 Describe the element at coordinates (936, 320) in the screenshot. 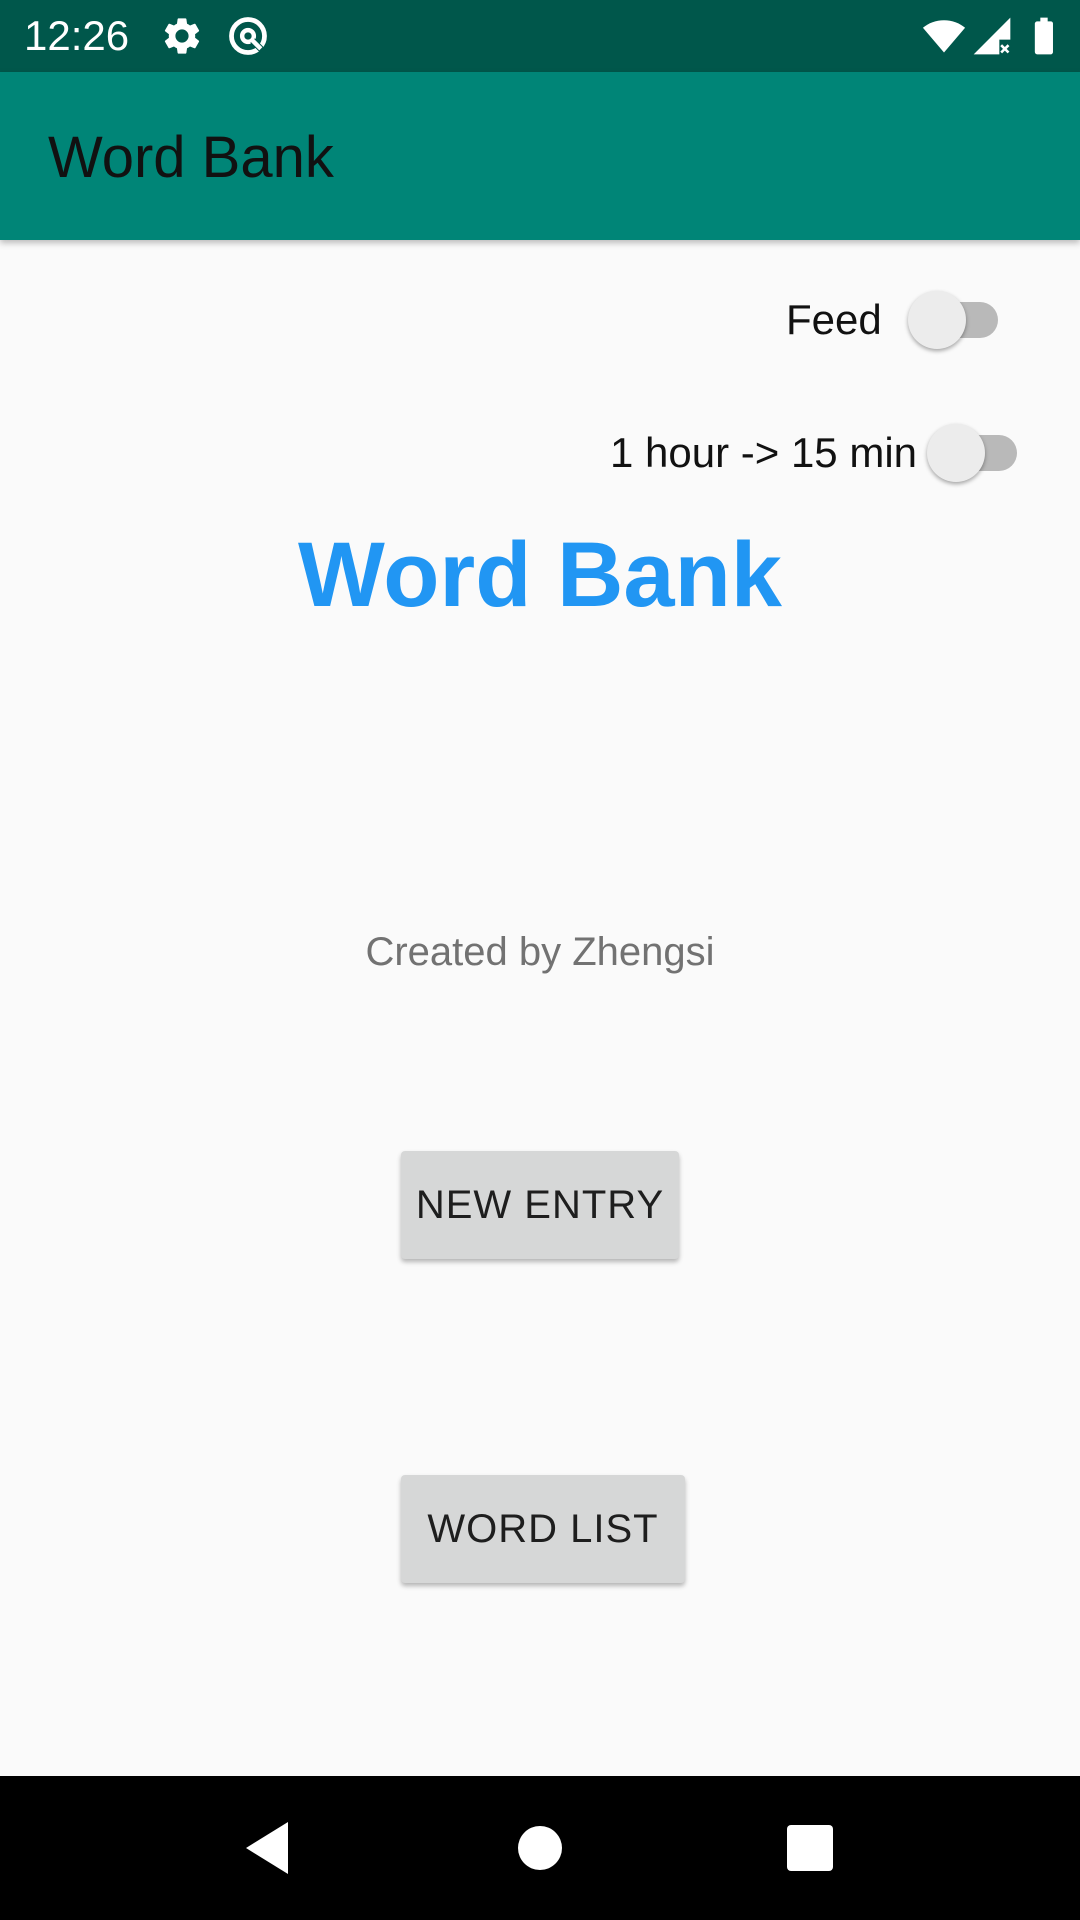

I see `feed-switch-thumb` at that location.